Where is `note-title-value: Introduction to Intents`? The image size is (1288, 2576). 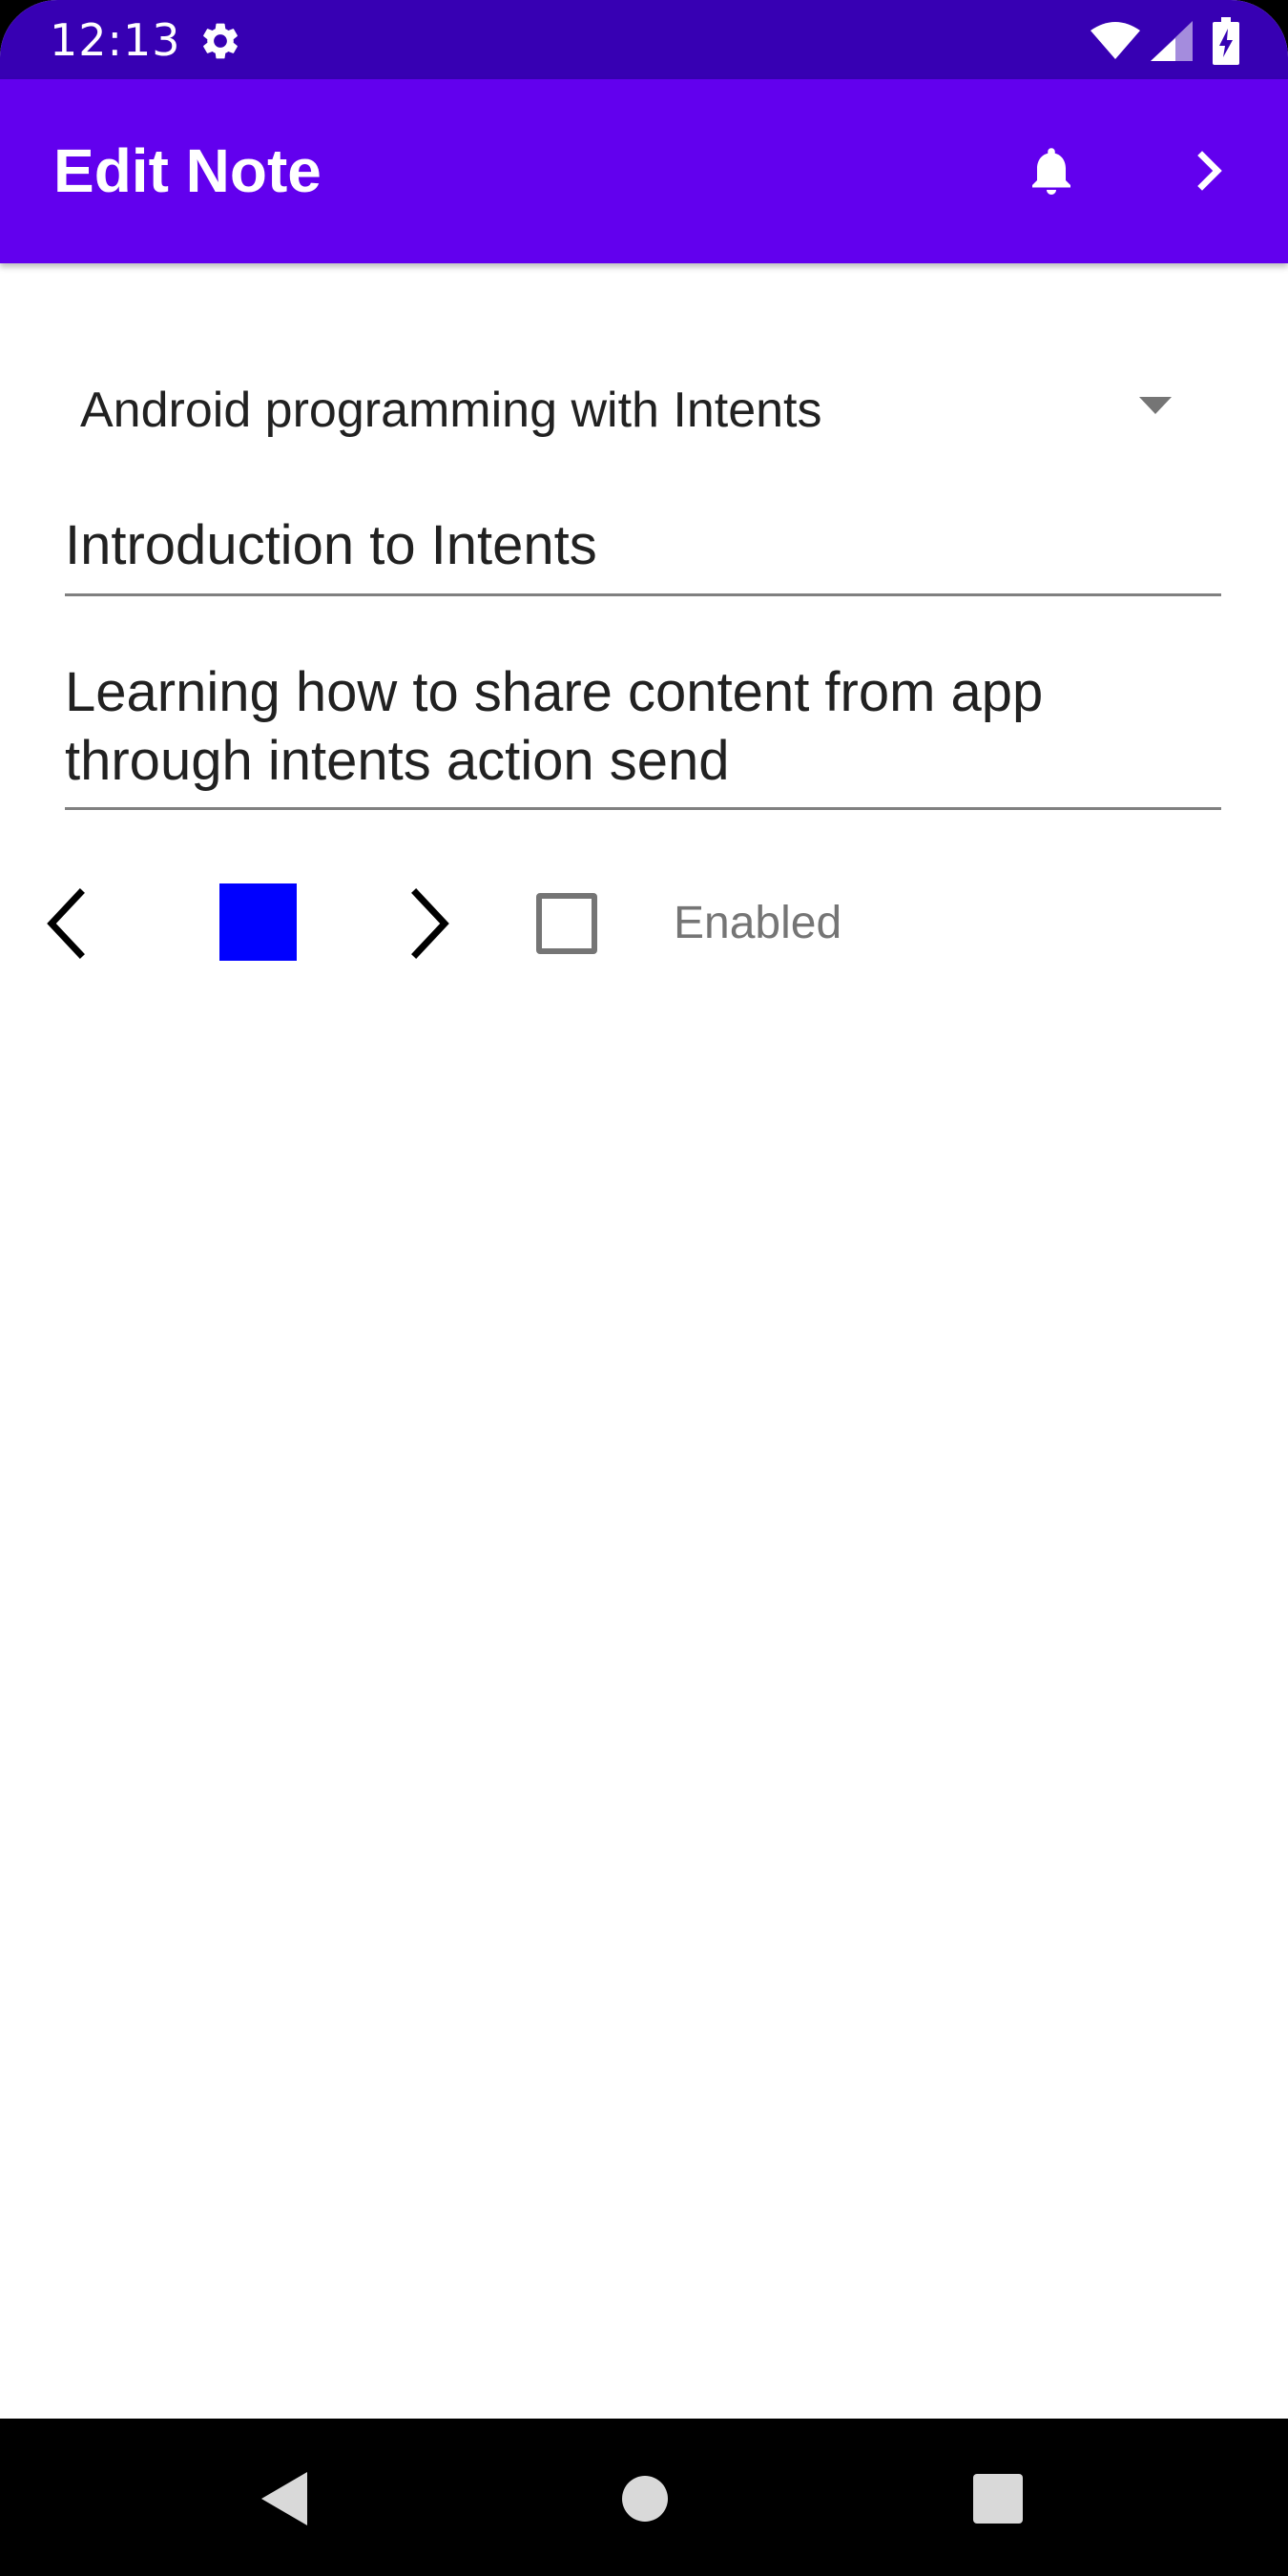
note-title-value: Introduction to Intents is located at coordinates (331, 545).